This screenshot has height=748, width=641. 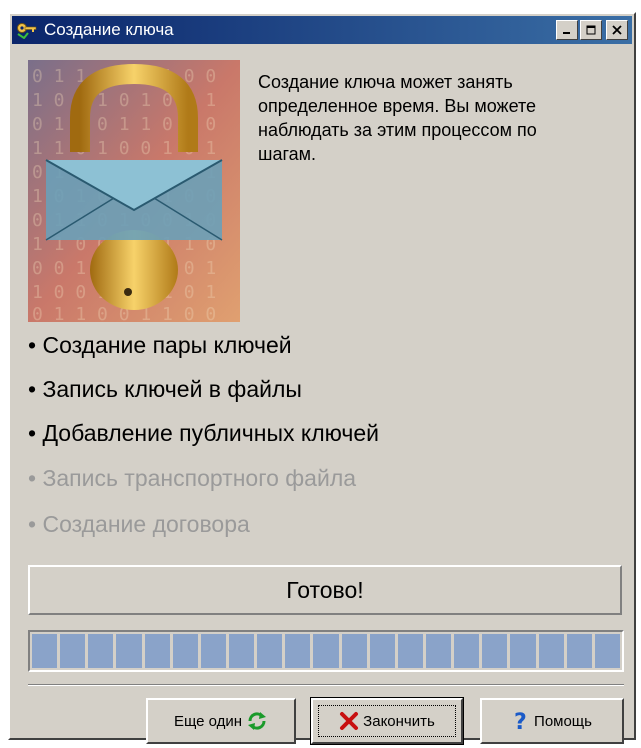 I want to click on minimize-button, so click(x=567, y=30).